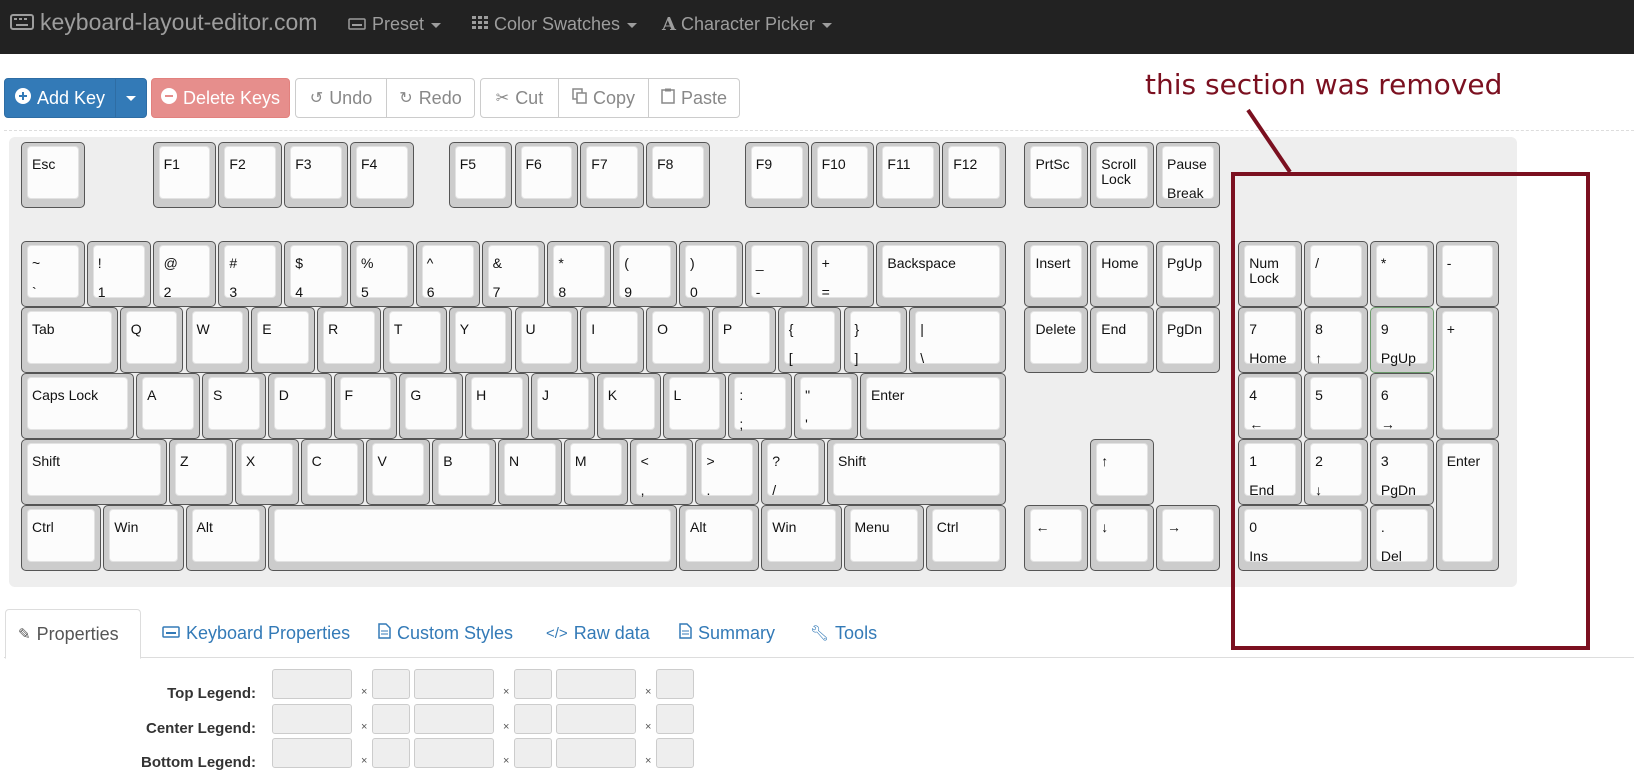  Describe the element at coordinates (1122, 175) in the screenshot. I see `key-scrolllock: Scroll Lock` at that location.